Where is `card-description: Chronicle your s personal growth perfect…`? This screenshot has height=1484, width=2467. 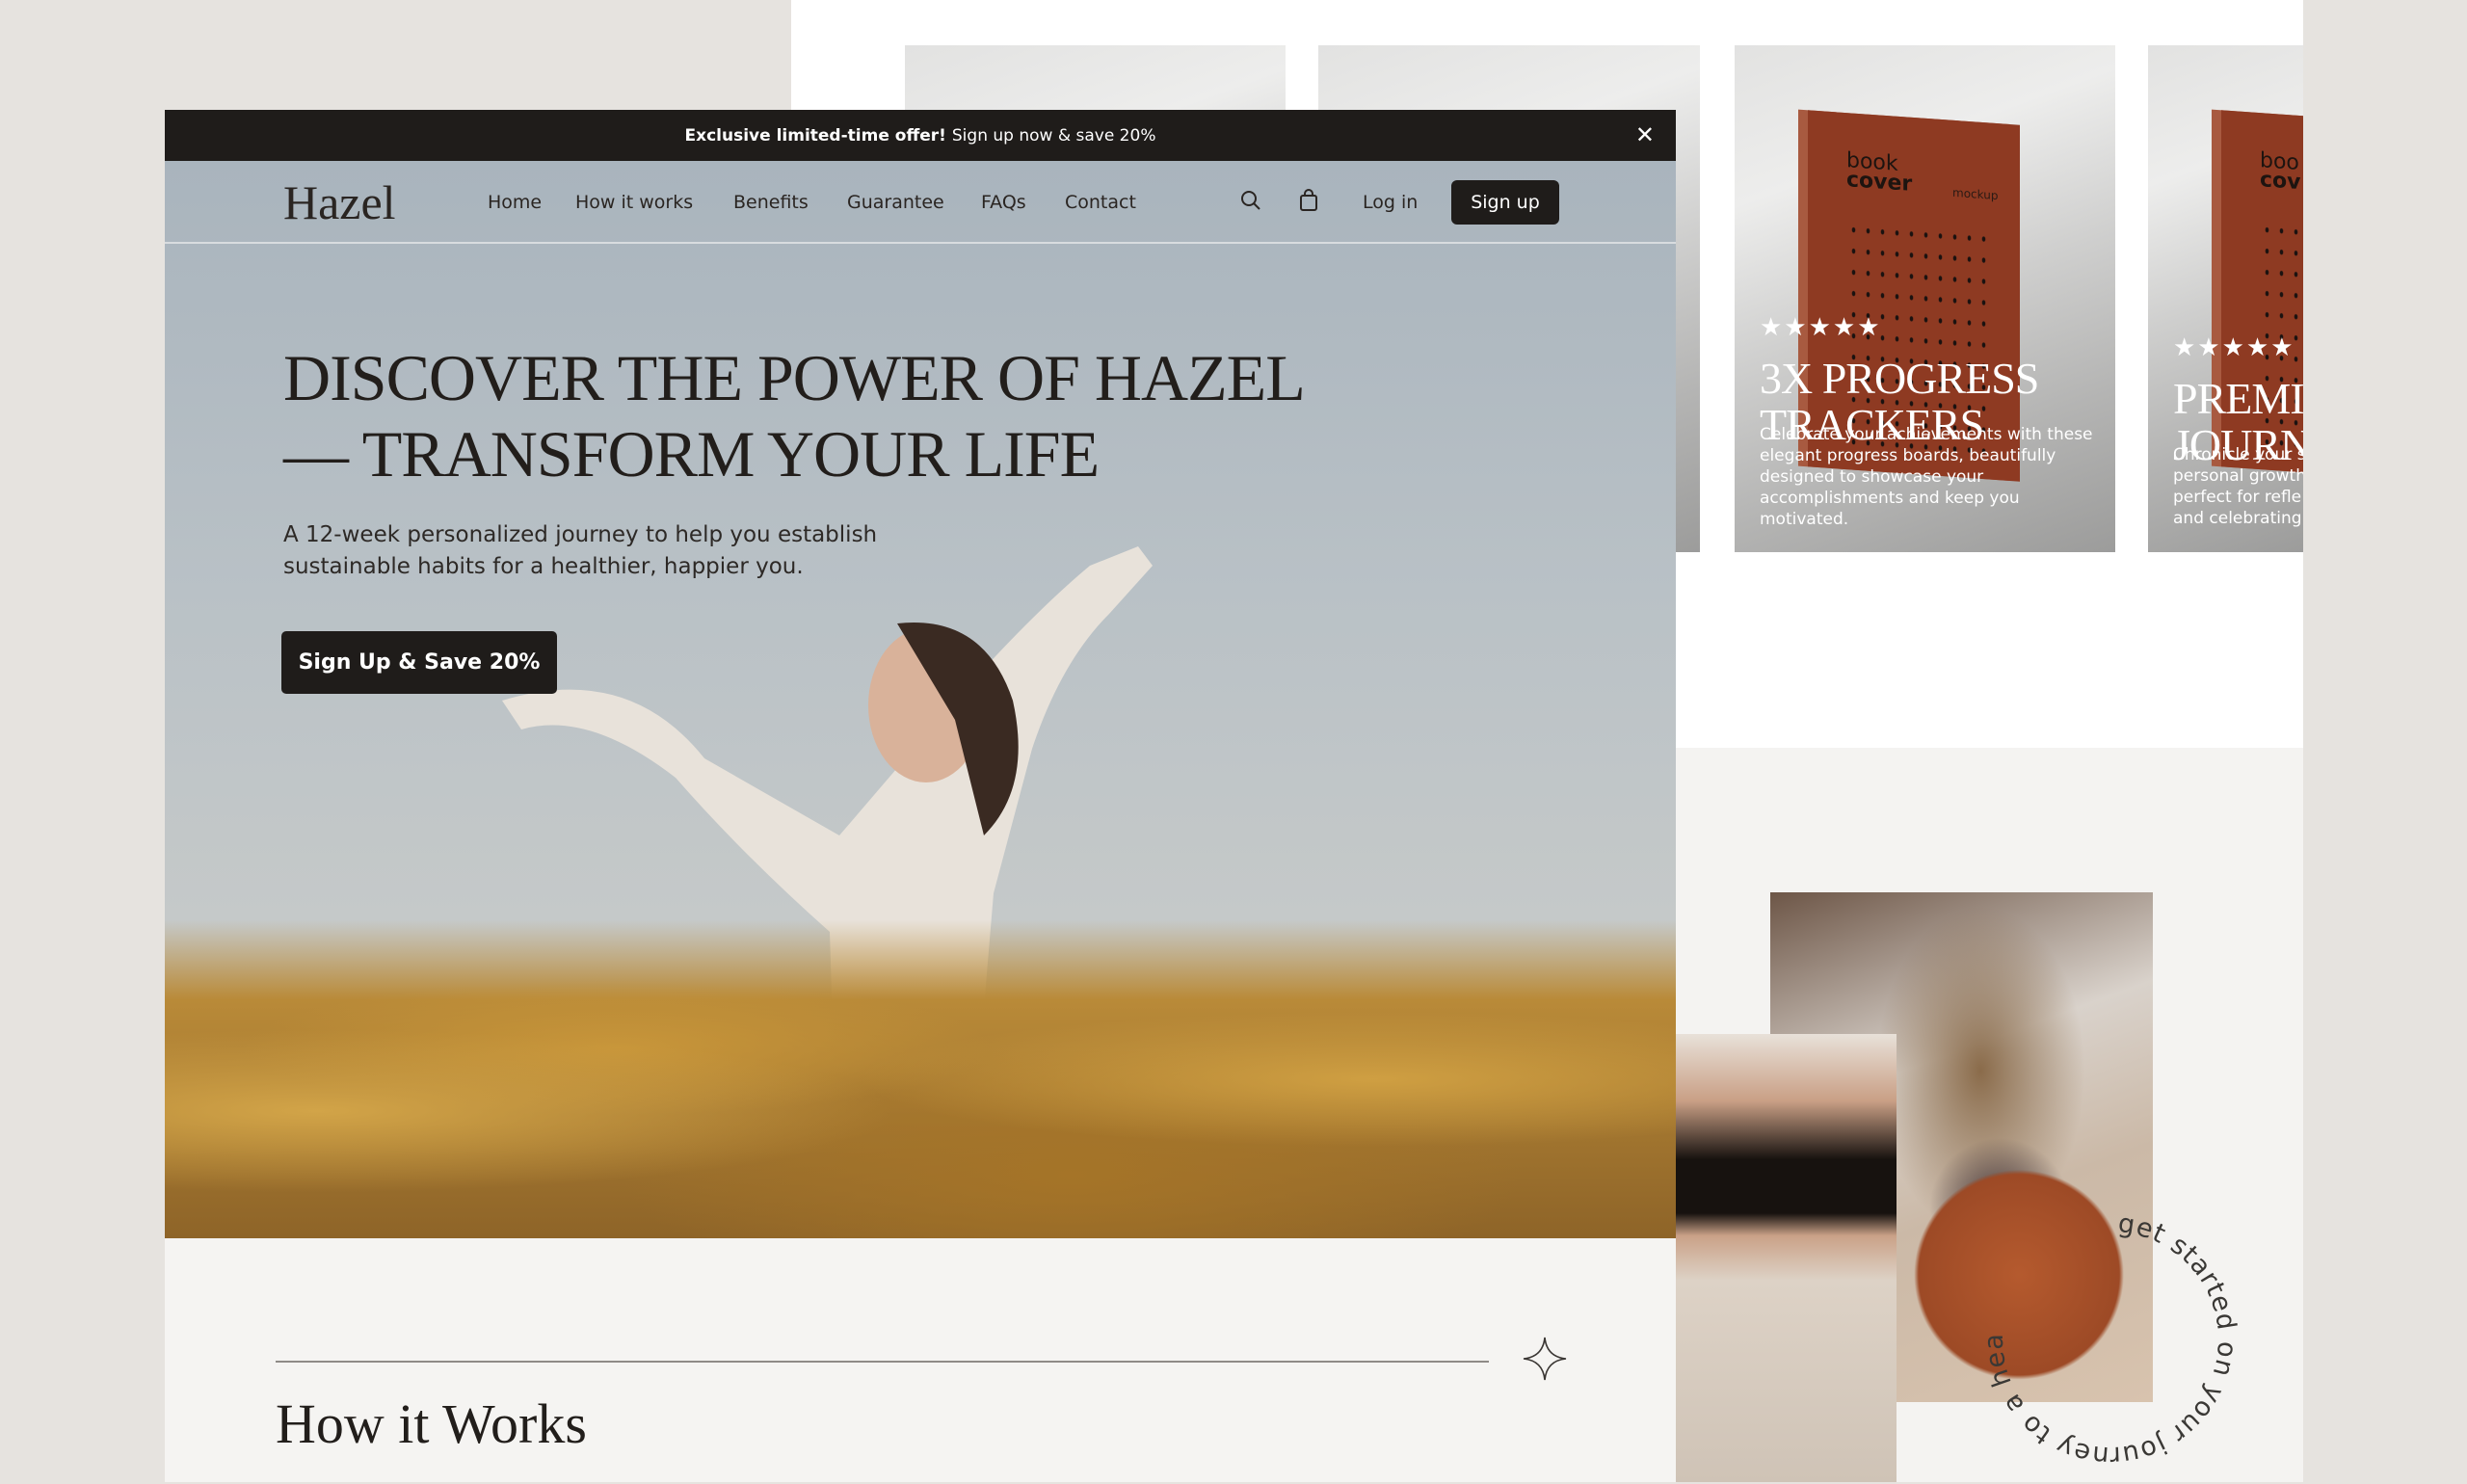
card-description: Chronicle your s personal growth perfect… is located at coordinates (2238, 486).